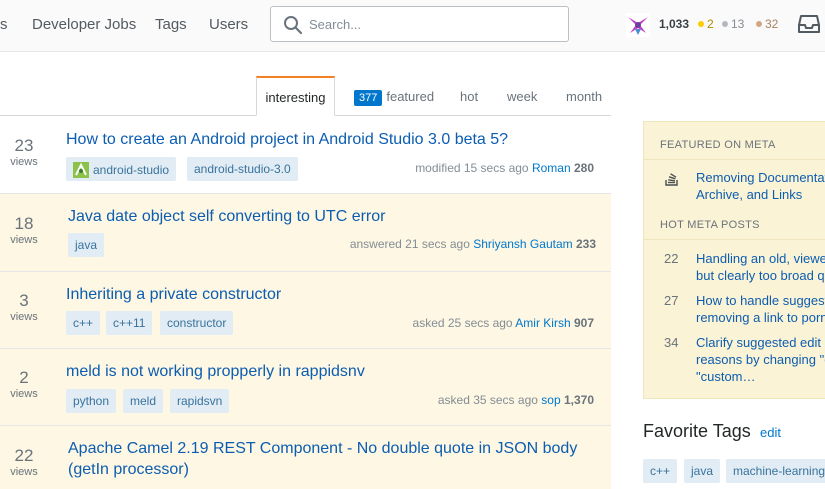 This screenshot has height=489, width=825. Describe the element at coordinates (660, 471) in the screenshot. I see `favorite-tag-cpp: c++` at that location.